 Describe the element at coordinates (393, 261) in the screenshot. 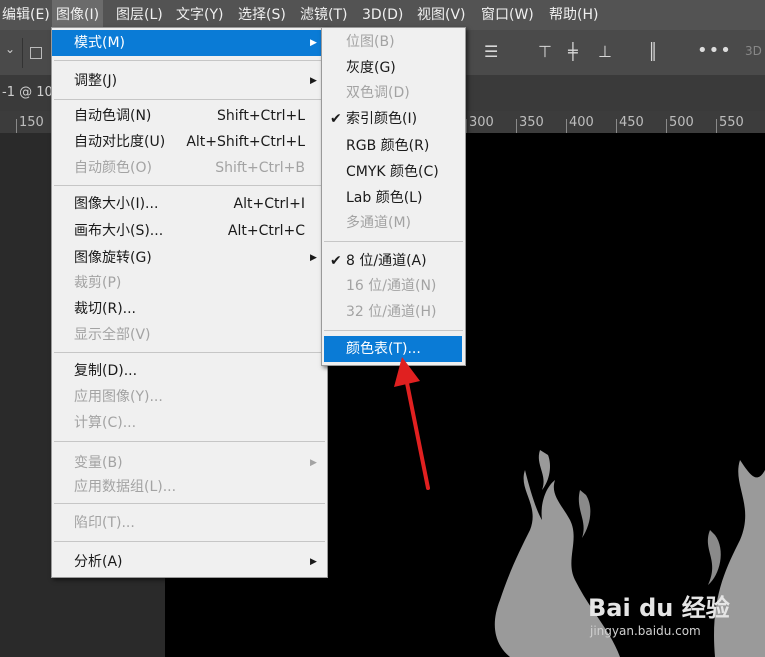

I see `mode-item-8-bit: ✔ 8 位/通道(A)` at that location.